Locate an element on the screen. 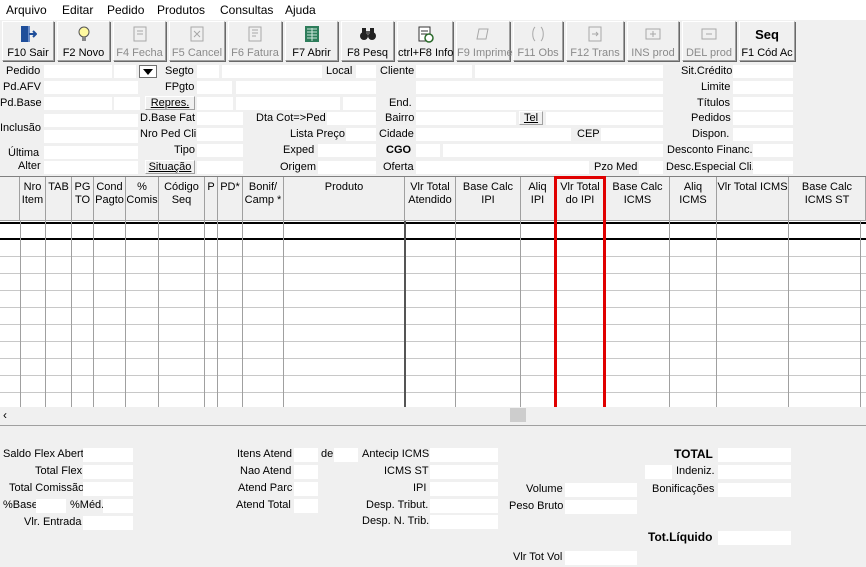 This screenshot has height=567, width=866. col-p: P is located at coordinates (211, 199).